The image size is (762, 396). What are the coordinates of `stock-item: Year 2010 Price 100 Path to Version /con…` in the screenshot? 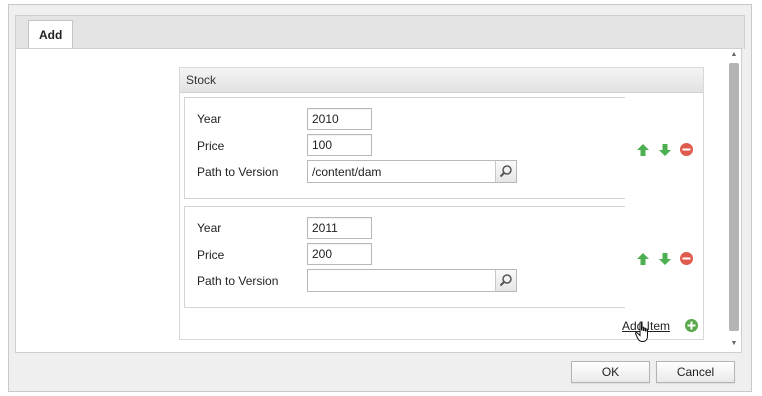 It's located at (404, 148).